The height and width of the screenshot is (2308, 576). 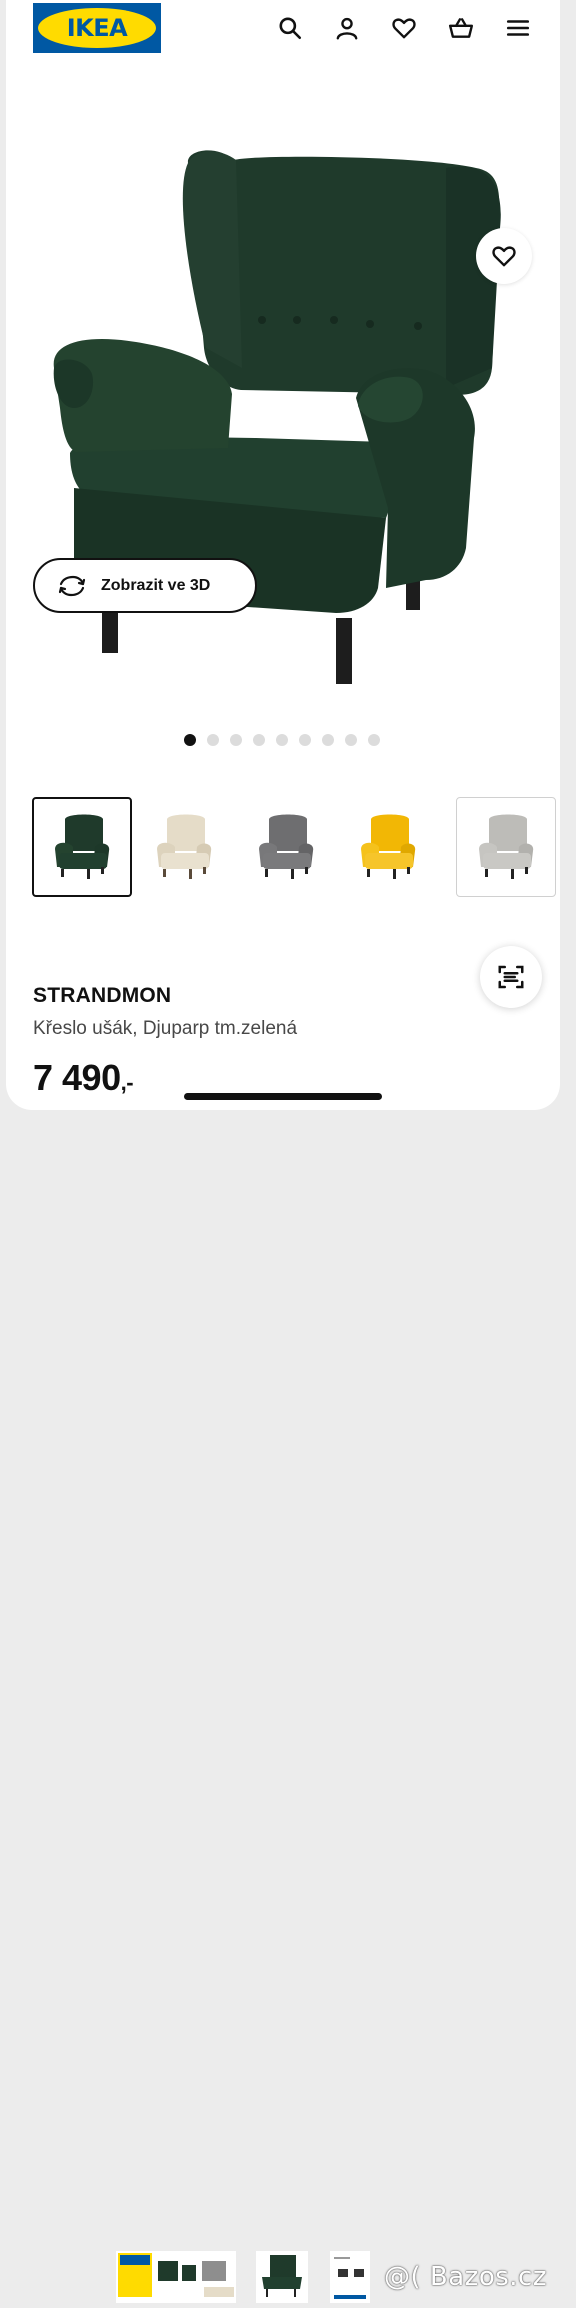 I want to click on rotate-3d-icon, so click(x=72, y=585).